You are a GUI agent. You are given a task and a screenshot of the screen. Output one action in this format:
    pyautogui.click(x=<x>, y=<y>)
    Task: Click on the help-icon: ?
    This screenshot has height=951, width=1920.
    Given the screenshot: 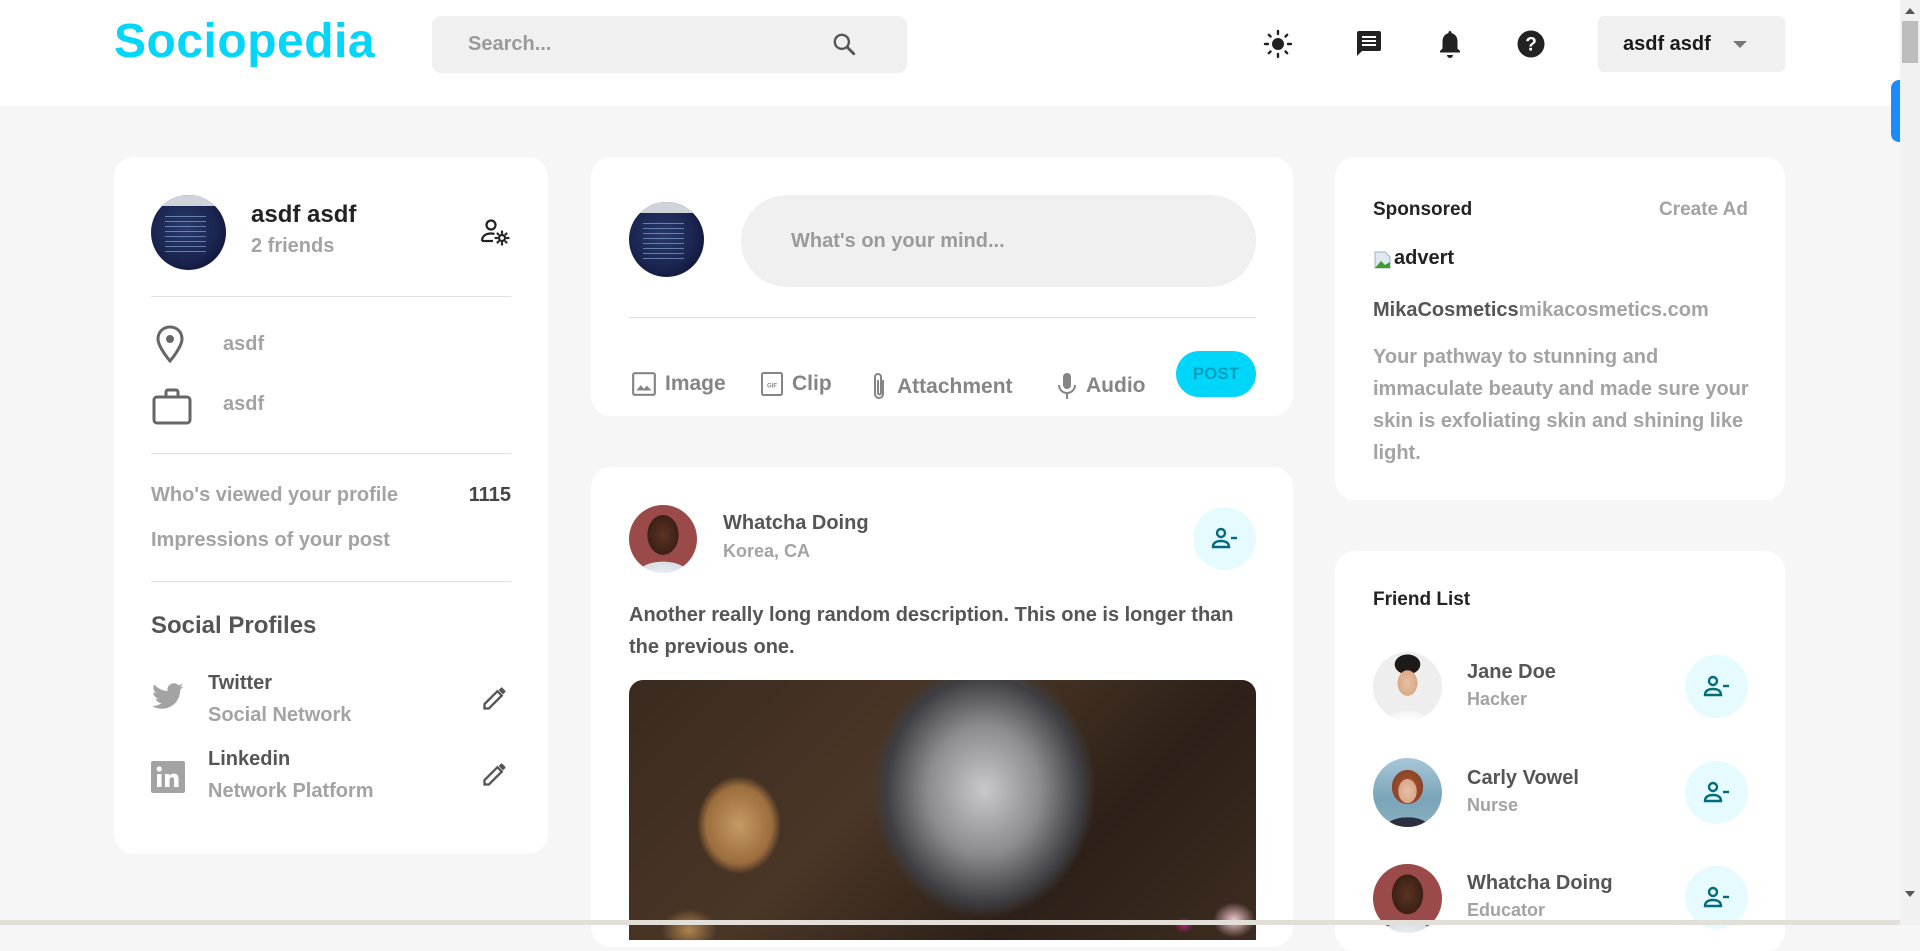 What is the action you would take?
    pyautogui.click(x=1531, y=44)
    